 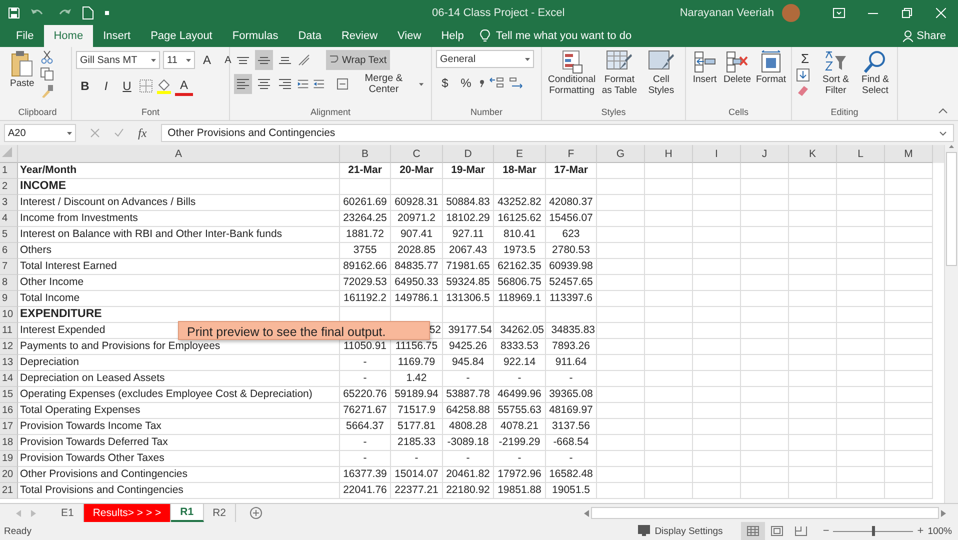 What do you see at coordinates (920, 531) in the screenshot?
I see `zoom-in-button: +` at bounding box center [920, 531].